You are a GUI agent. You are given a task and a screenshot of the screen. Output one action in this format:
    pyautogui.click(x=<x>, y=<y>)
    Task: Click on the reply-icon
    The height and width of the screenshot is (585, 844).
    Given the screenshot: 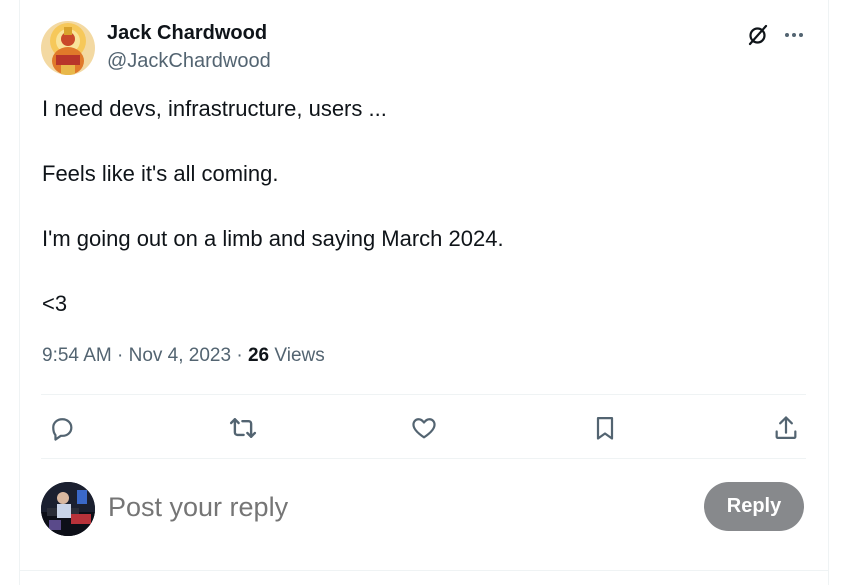 What is the action you would take?
    pyautogui.click(x=62, y=428)
    